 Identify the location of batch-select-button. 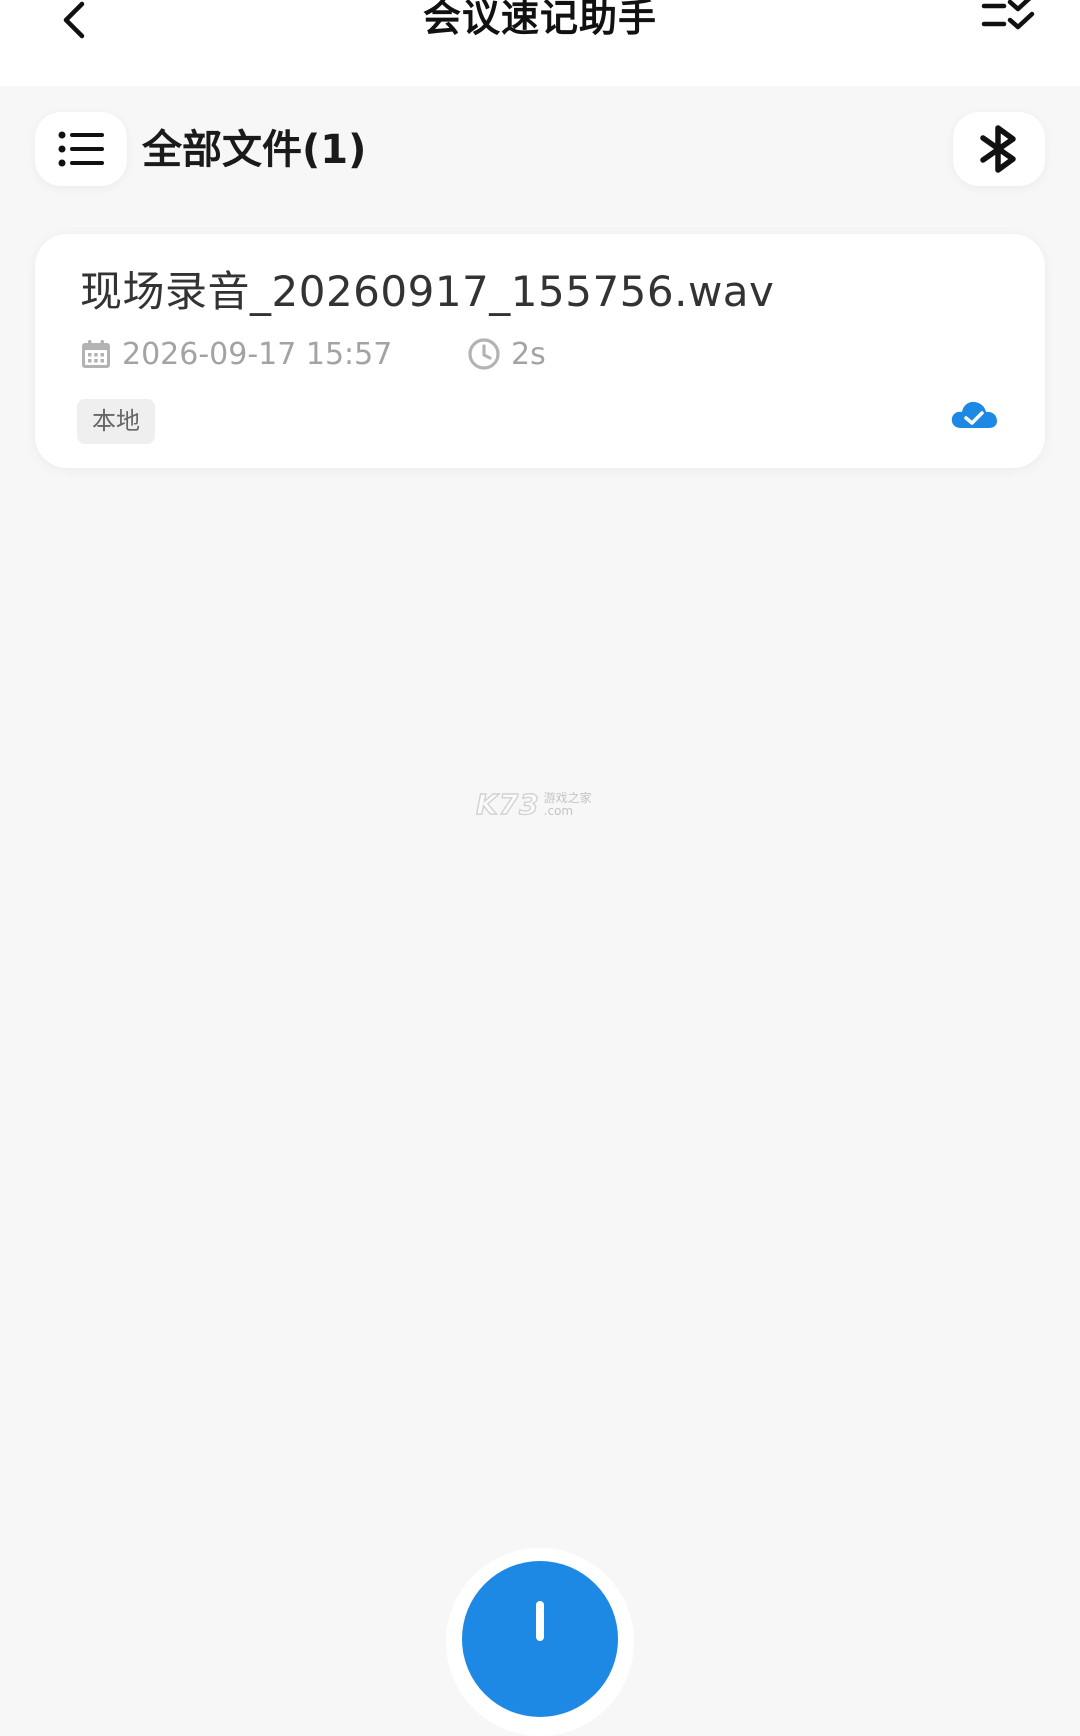
(1010, 19).